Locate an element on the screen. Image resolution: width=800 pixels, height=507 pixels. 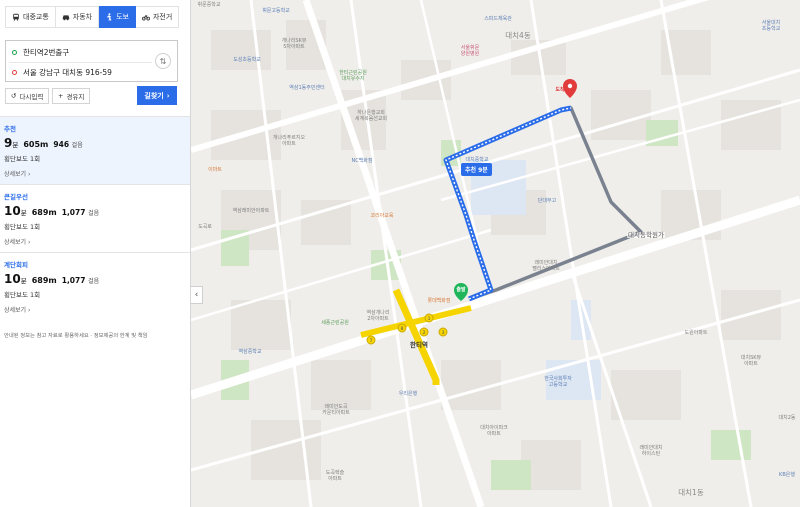
place-label: 대치2동 is located at coordinates (787, 418).